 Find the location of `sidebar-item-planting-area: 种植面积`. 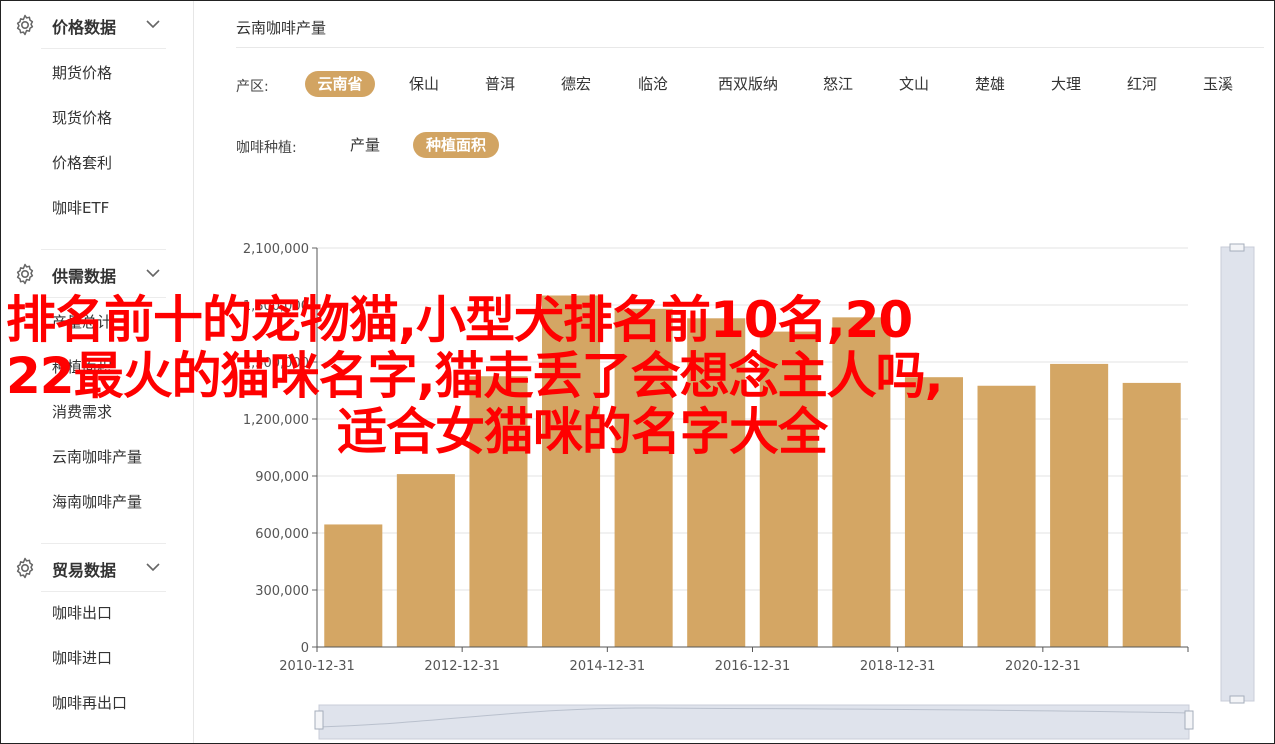

sidebar-item-planting-area: 种植面积 is located at coordinates (82, 366).